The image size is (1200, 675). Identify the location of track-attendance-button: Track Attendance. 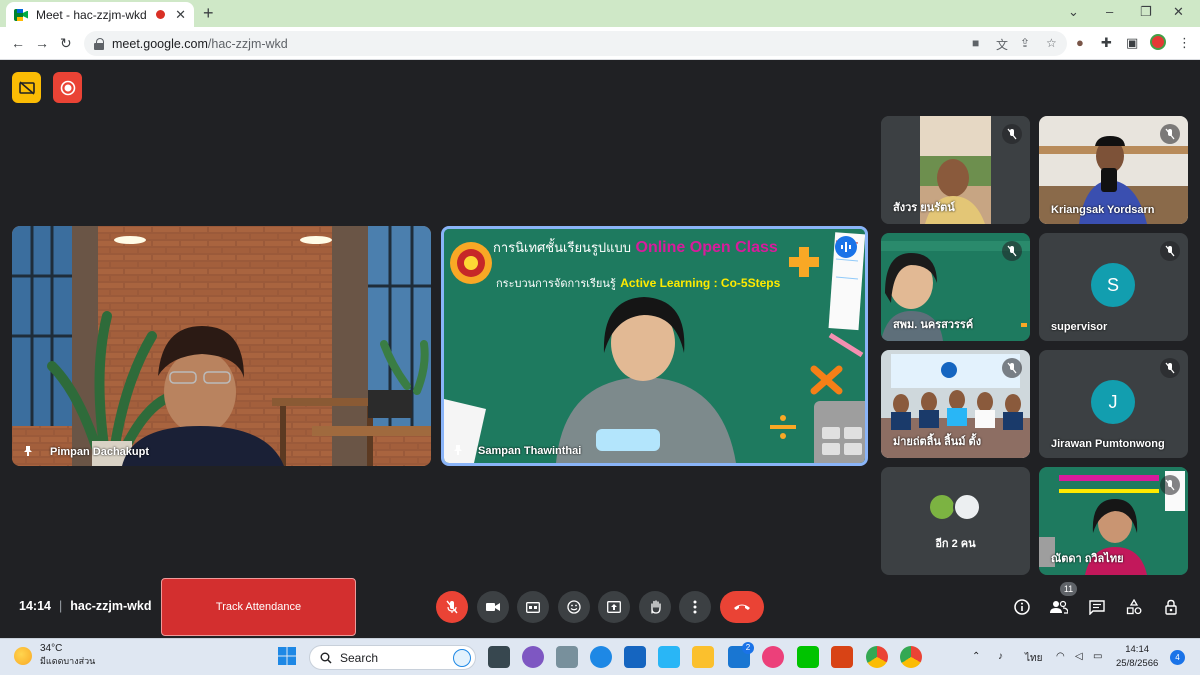
(258, 607).